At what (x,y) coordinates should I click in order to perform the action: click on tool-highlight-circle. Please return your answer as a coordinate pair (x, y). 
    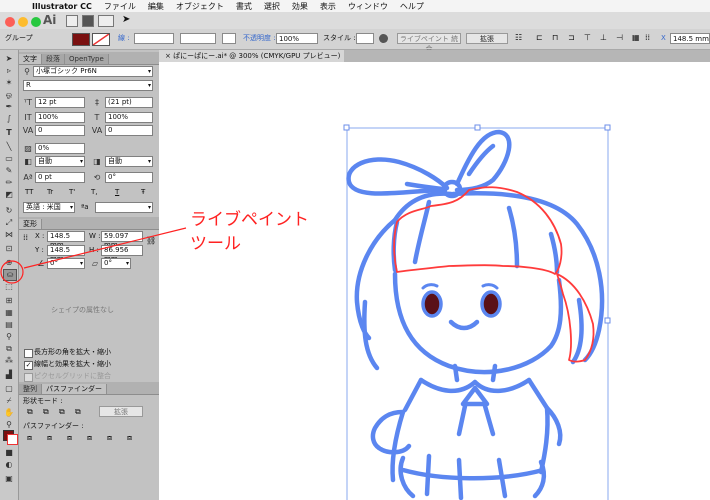
    Looking at the image, I should click on (12, 272).